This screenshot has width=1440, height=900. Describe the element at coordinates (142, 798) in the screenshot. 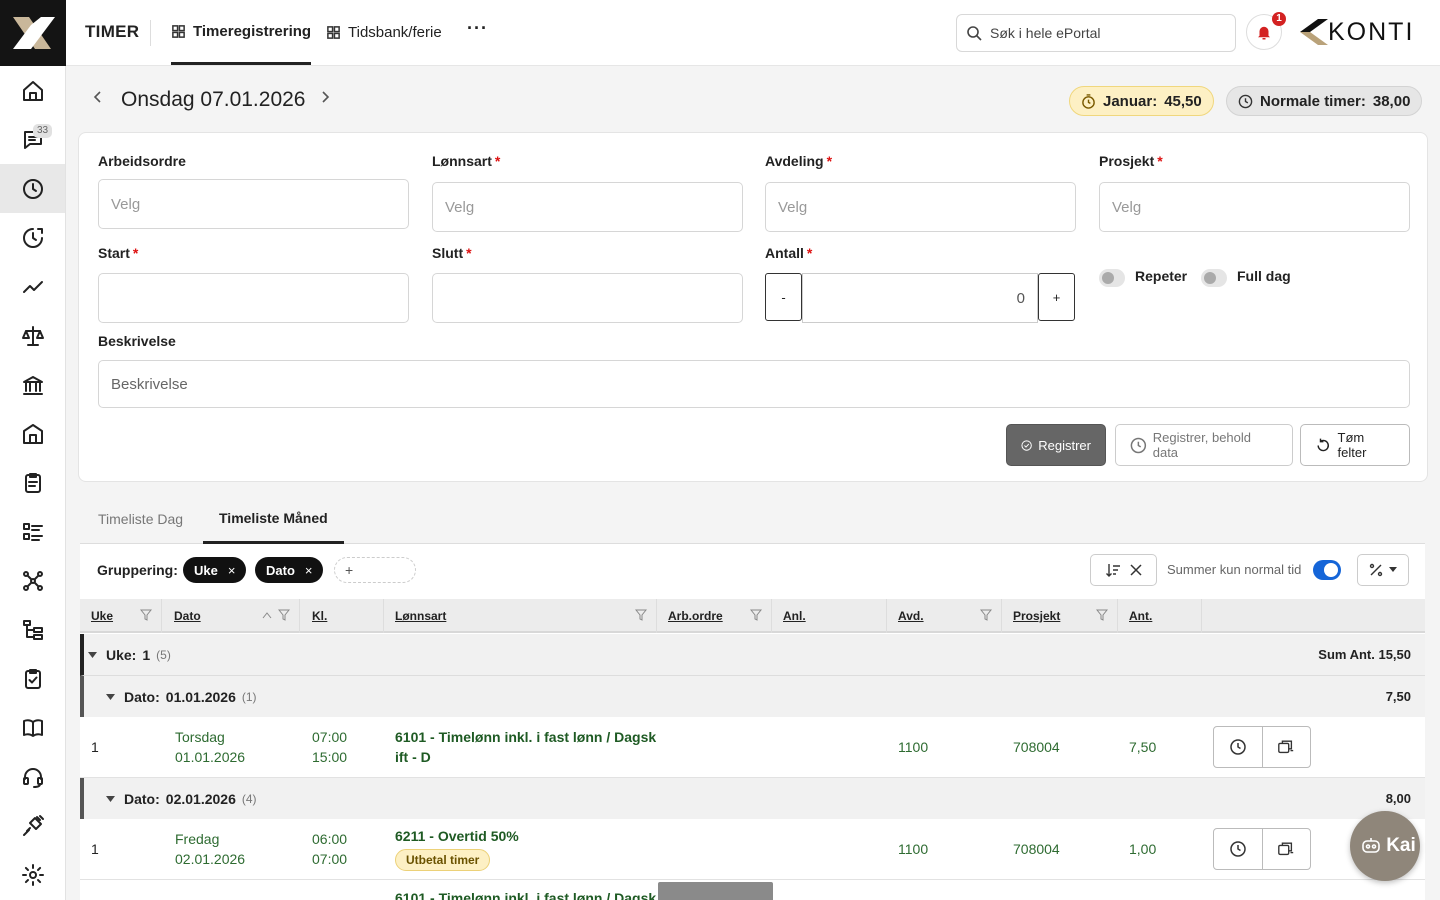

I see `group-label: Dato:` at that location.